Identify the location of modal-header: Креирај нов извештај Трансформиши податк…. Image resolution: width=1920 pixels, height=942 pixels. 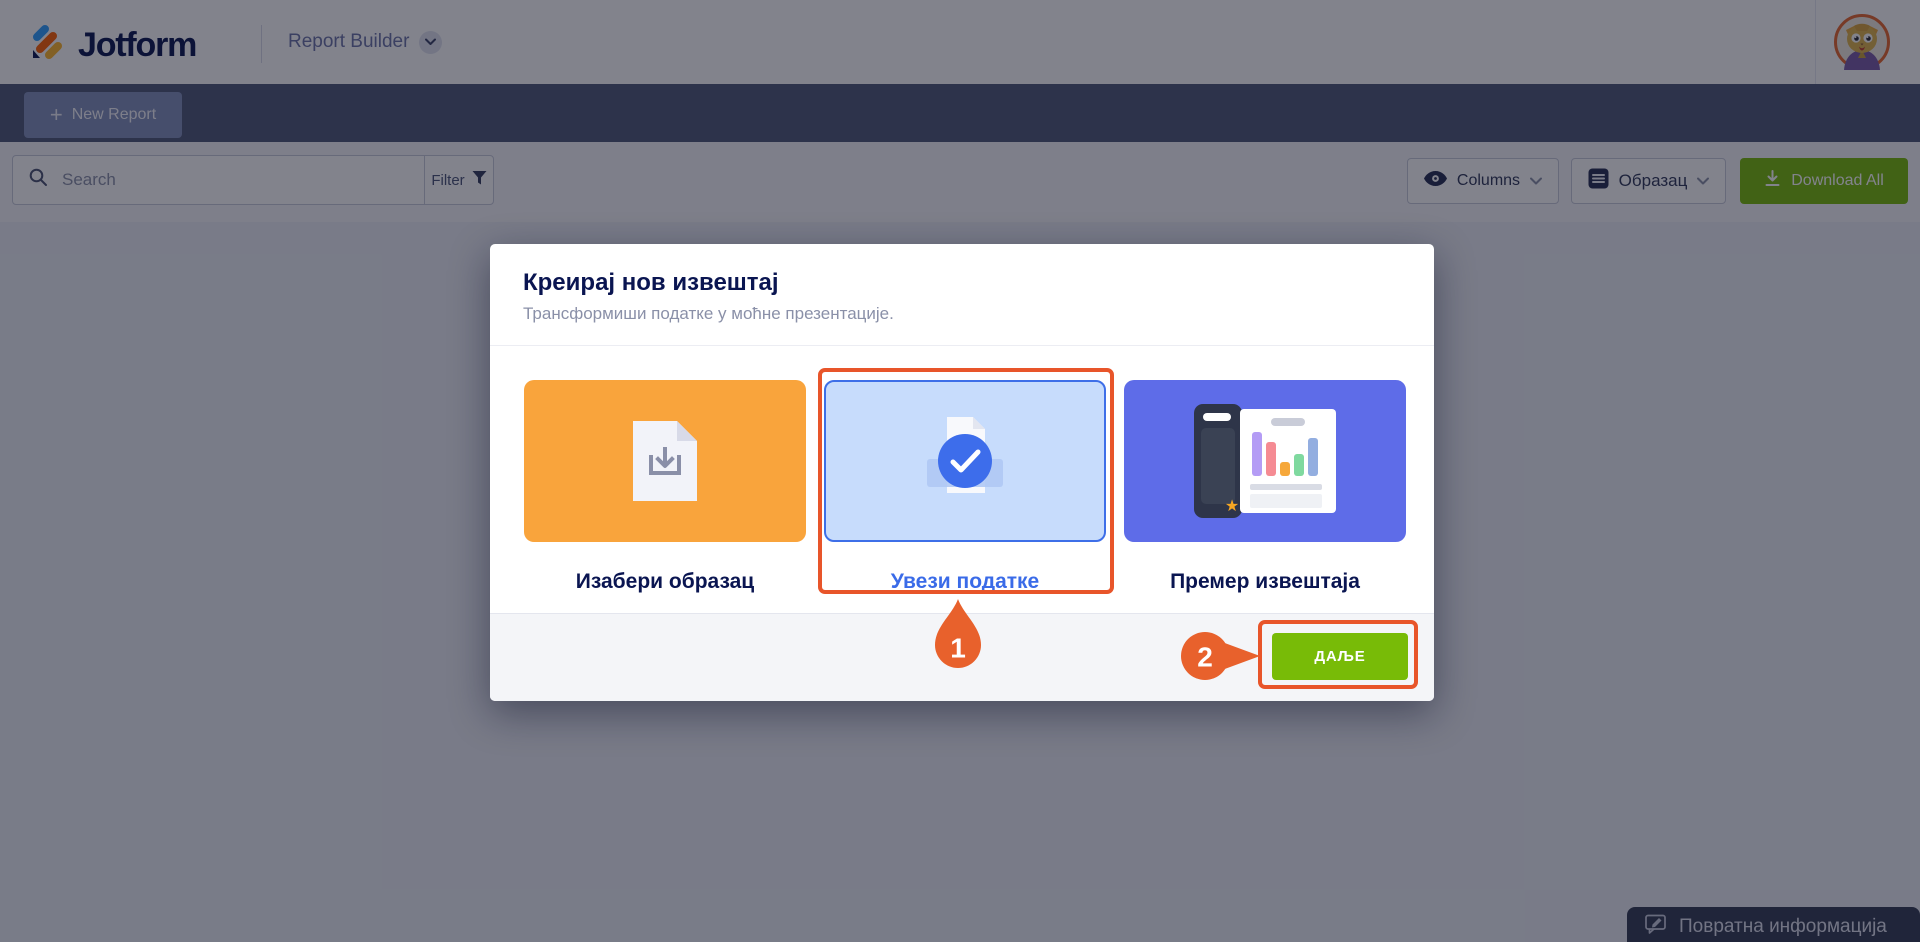
(962, 295).